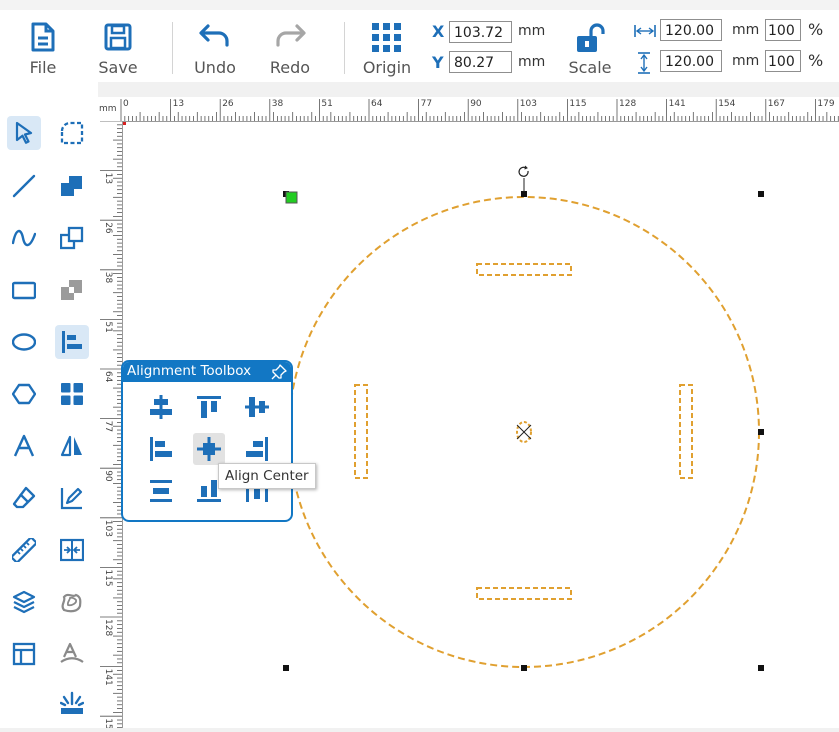  I want to click on edit-node-tool, so click(72, 498).